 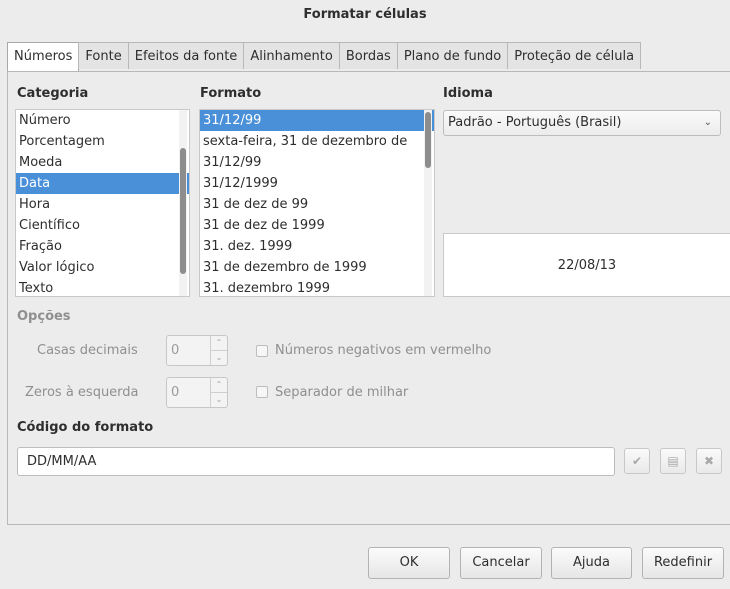 What do you see at coordinates (468, 93) in the screenshot?
I see `language-heading: Idioma` at bounding box center [468, 93].